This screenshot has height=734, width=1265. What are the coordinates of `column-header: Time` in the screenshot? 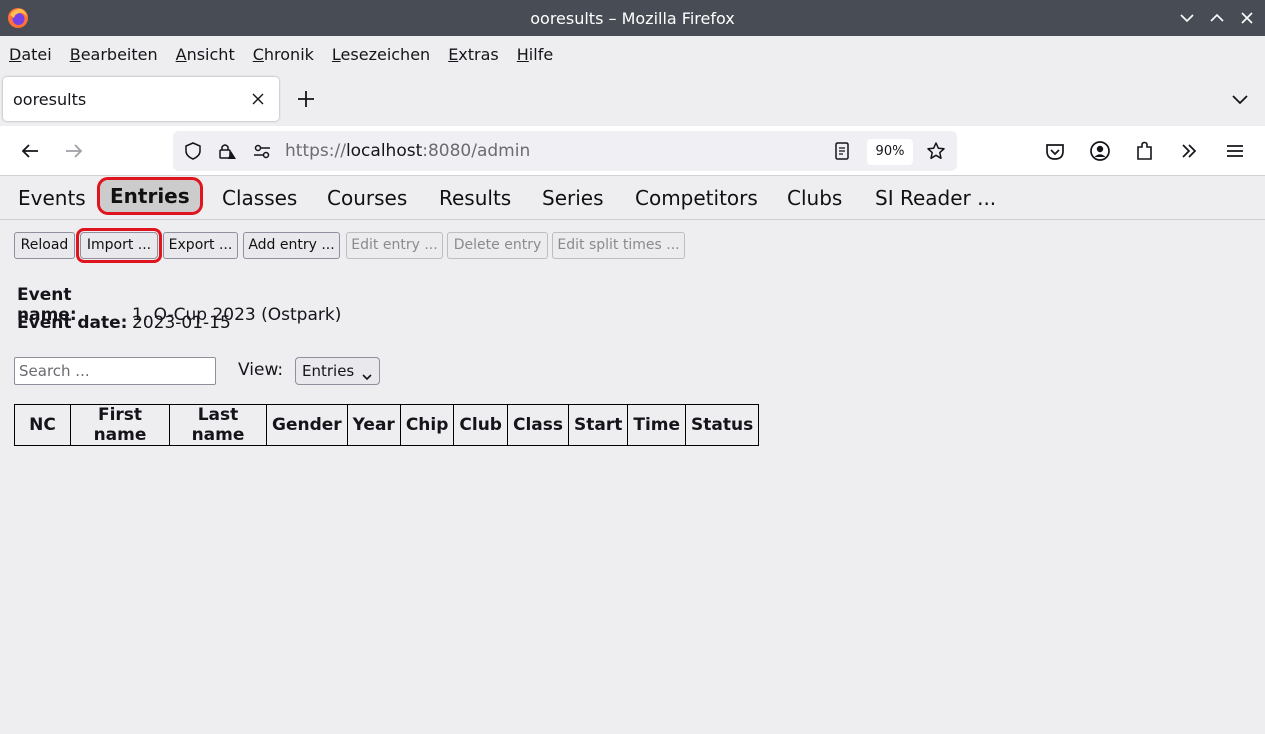 It's located at (657, 425).